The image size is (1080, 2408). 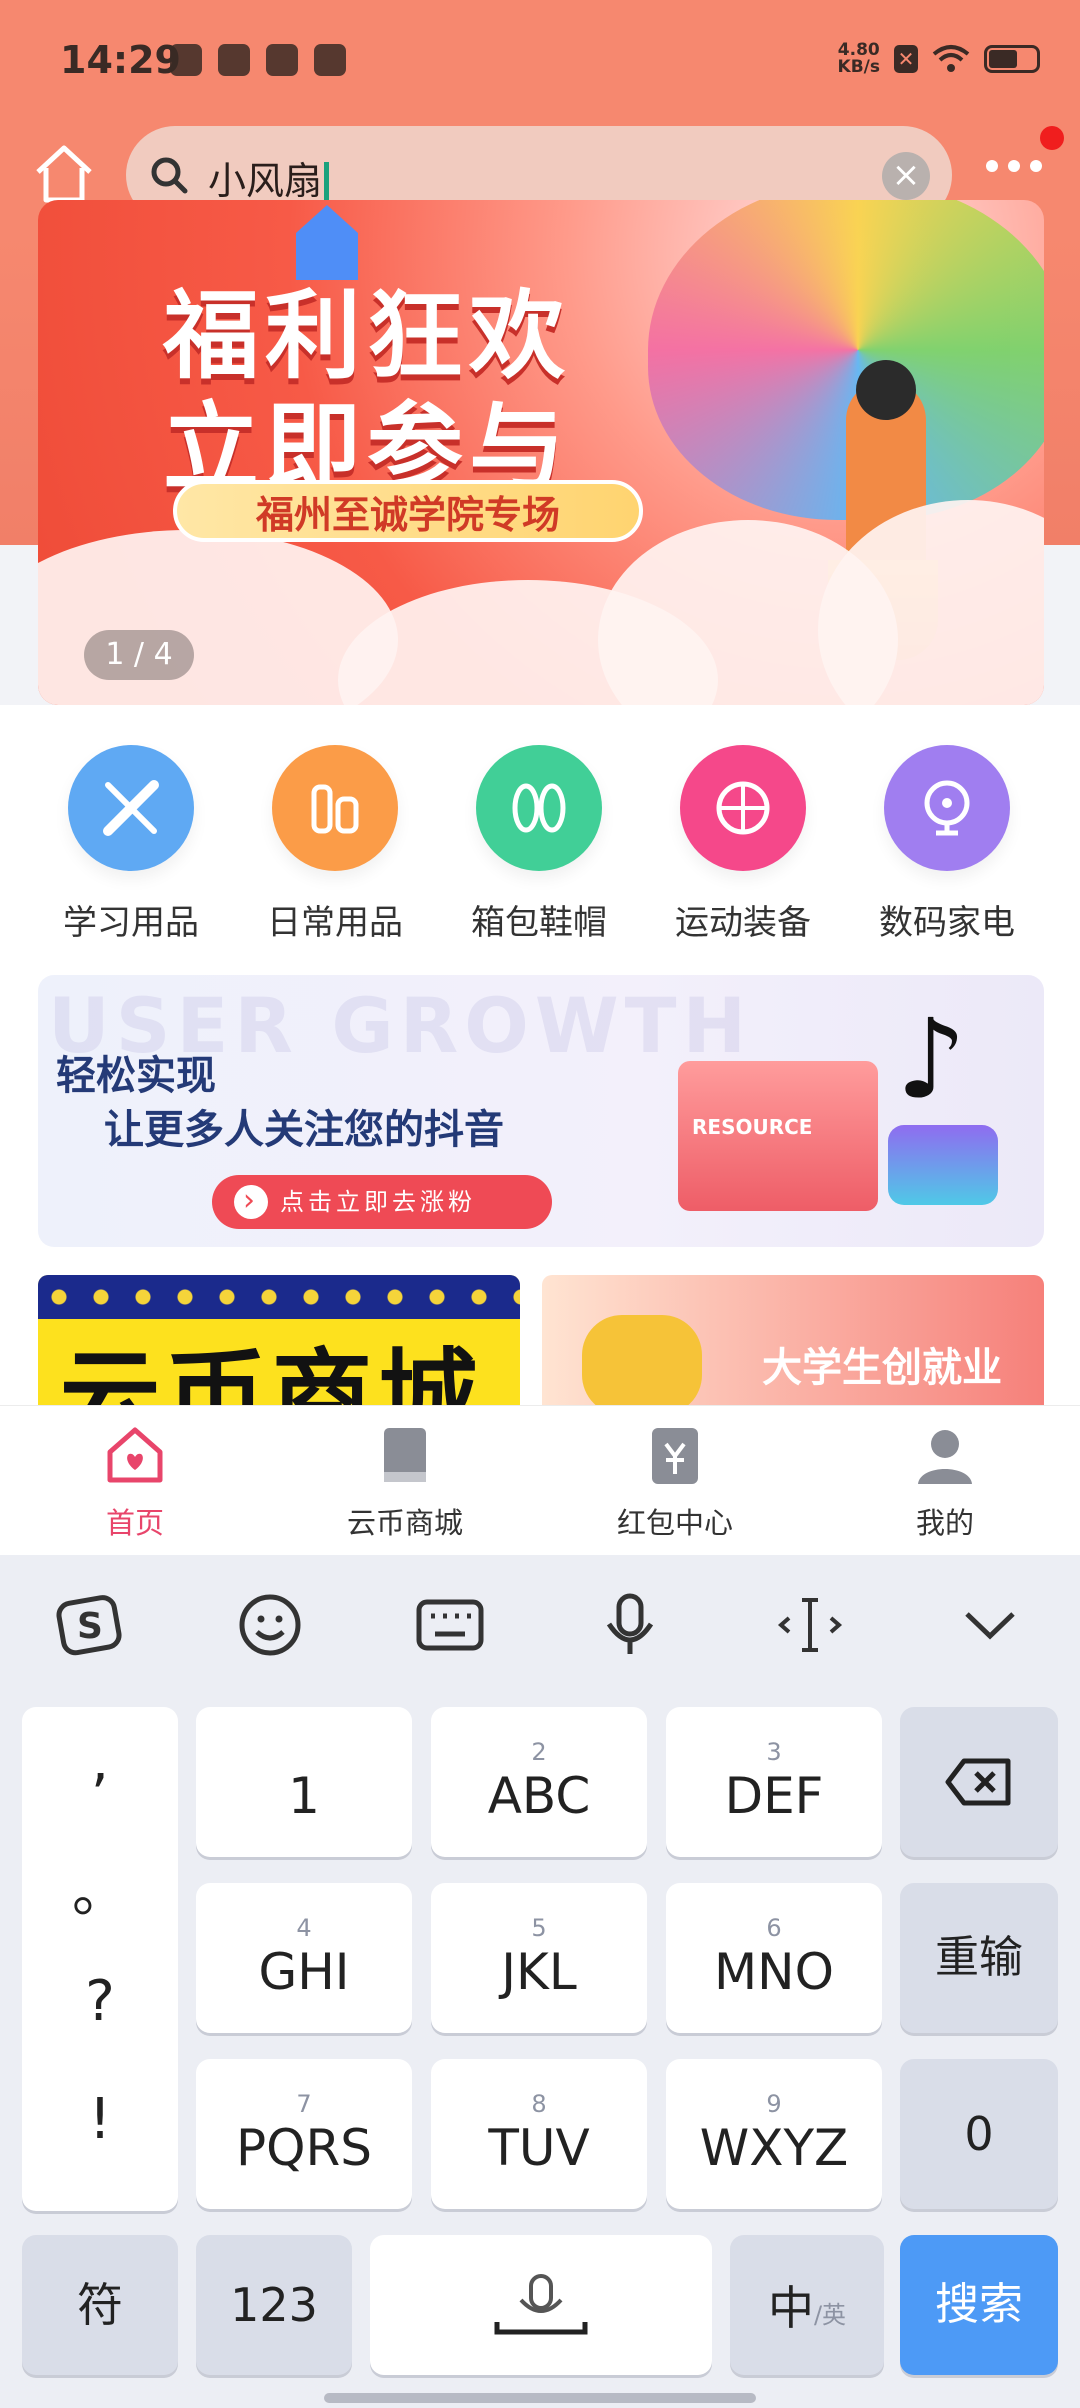 What do you see at coordinates (131, 808) in the screenshot?
I see `ruler-pencil-icon` at bounding box center [131, 808].